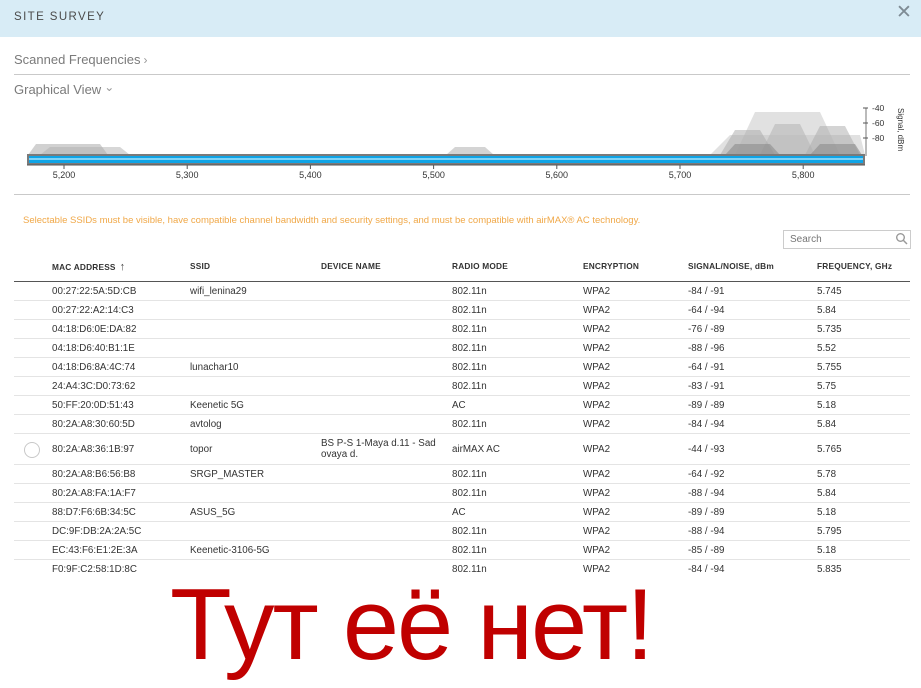 This screenshot has width=921, height=688. What do you see at coordinates (94, 474) in the screenshot?
I see `cell-mac-address: 80:2A:A8:B6:56:B8` at bounding box center [94, 474].